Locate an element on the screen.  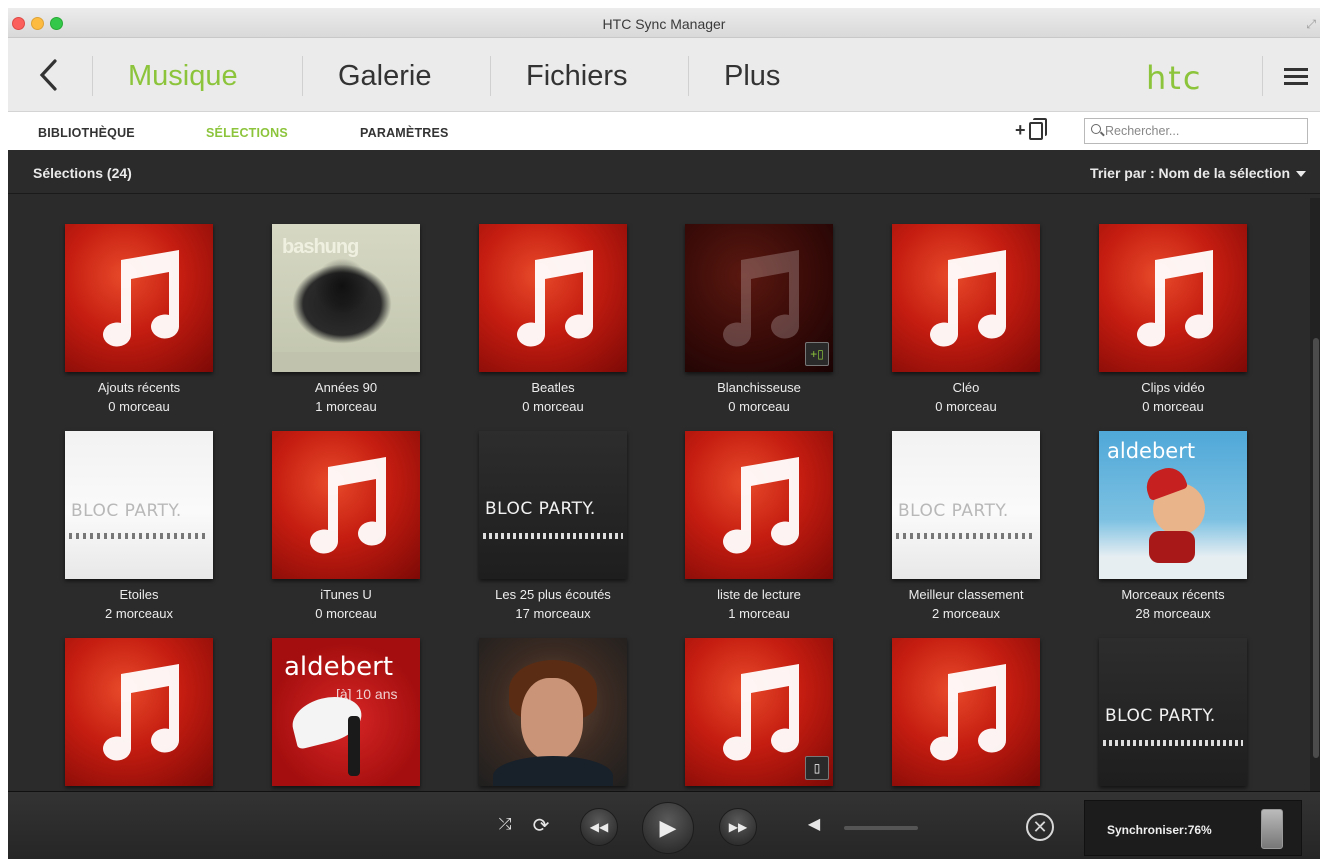
playlist-tile: bashung Années 90 1 morceau is located at coordinates (346, 319).